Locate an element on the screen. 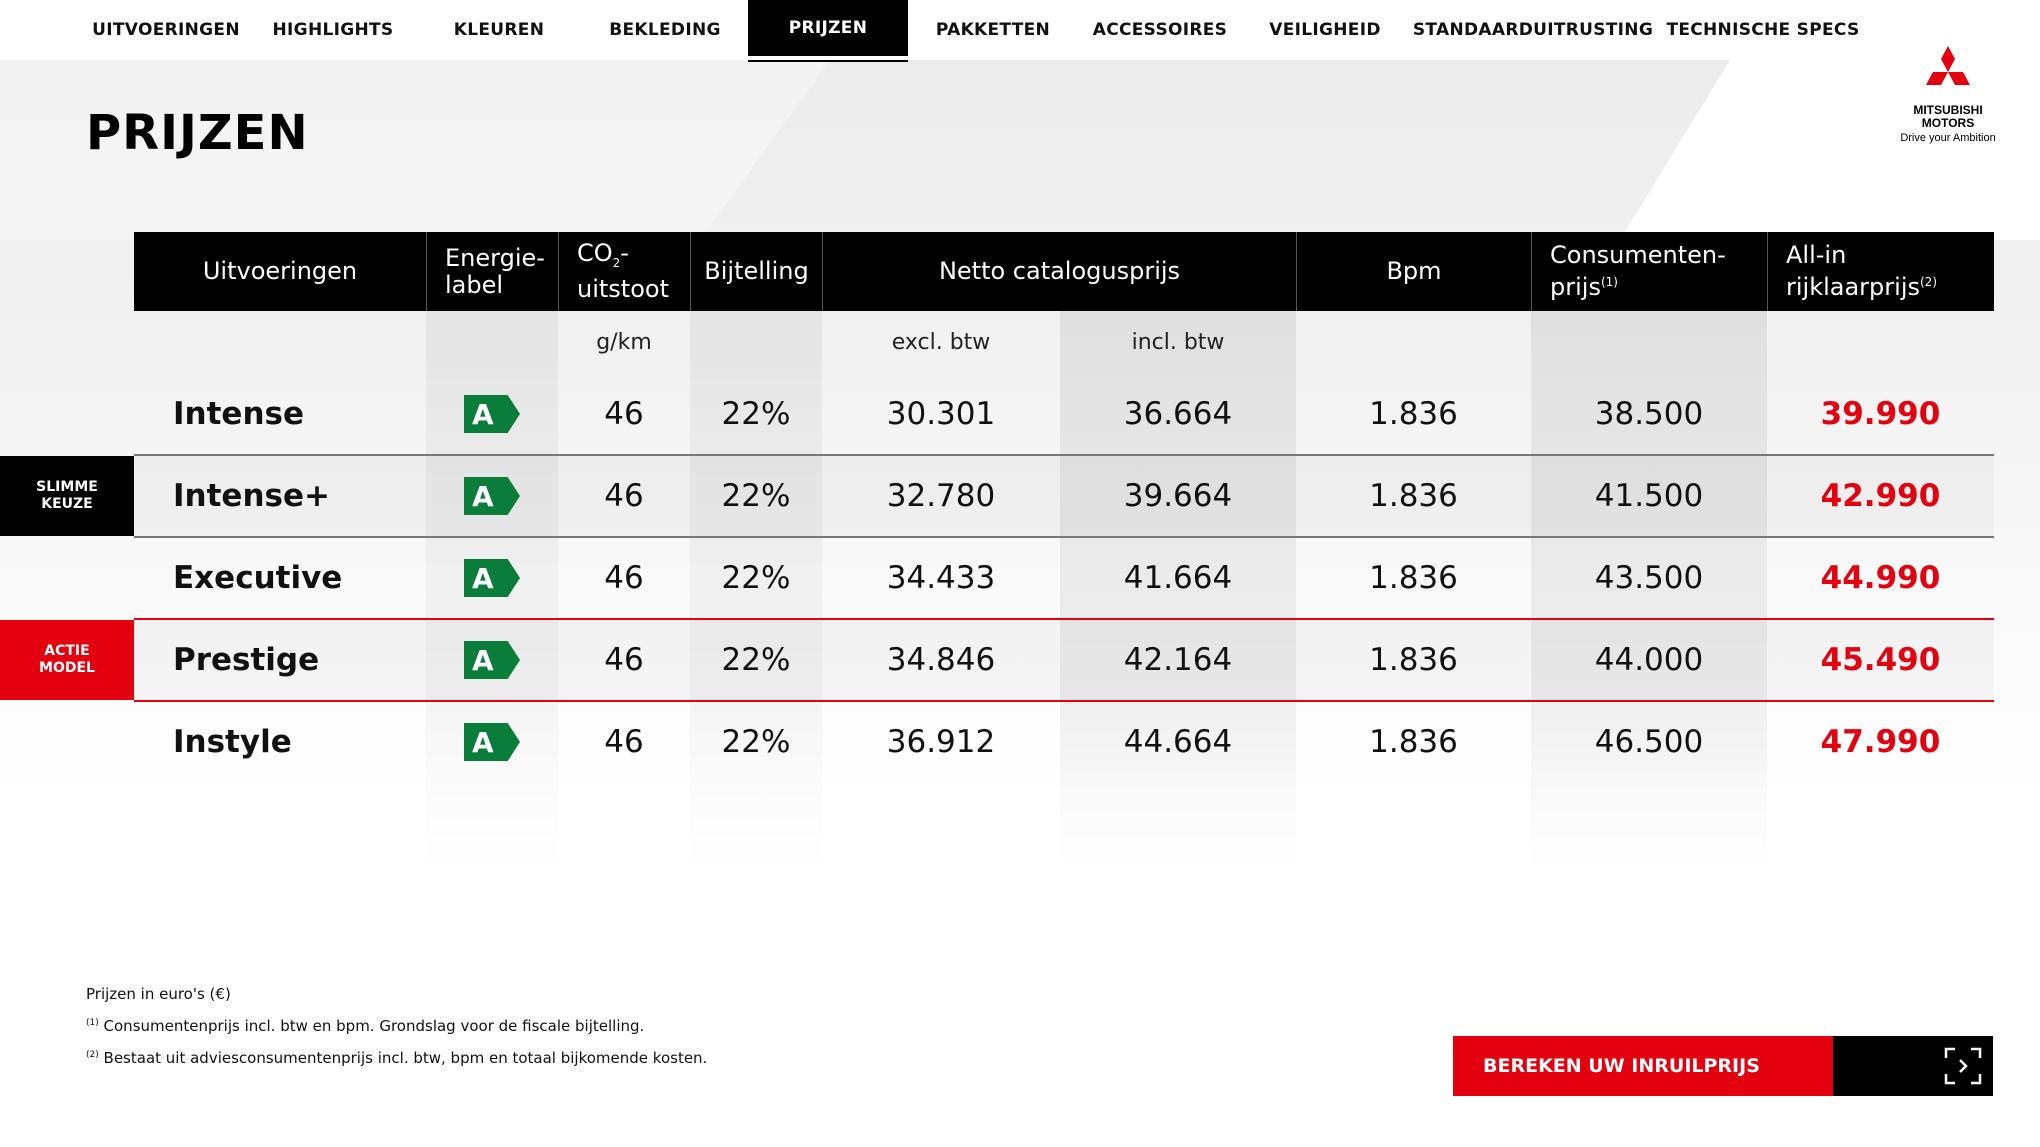 The image size is (2040, 1147). allin-price-value: 44.990 is located at coordinates (1880, 578).